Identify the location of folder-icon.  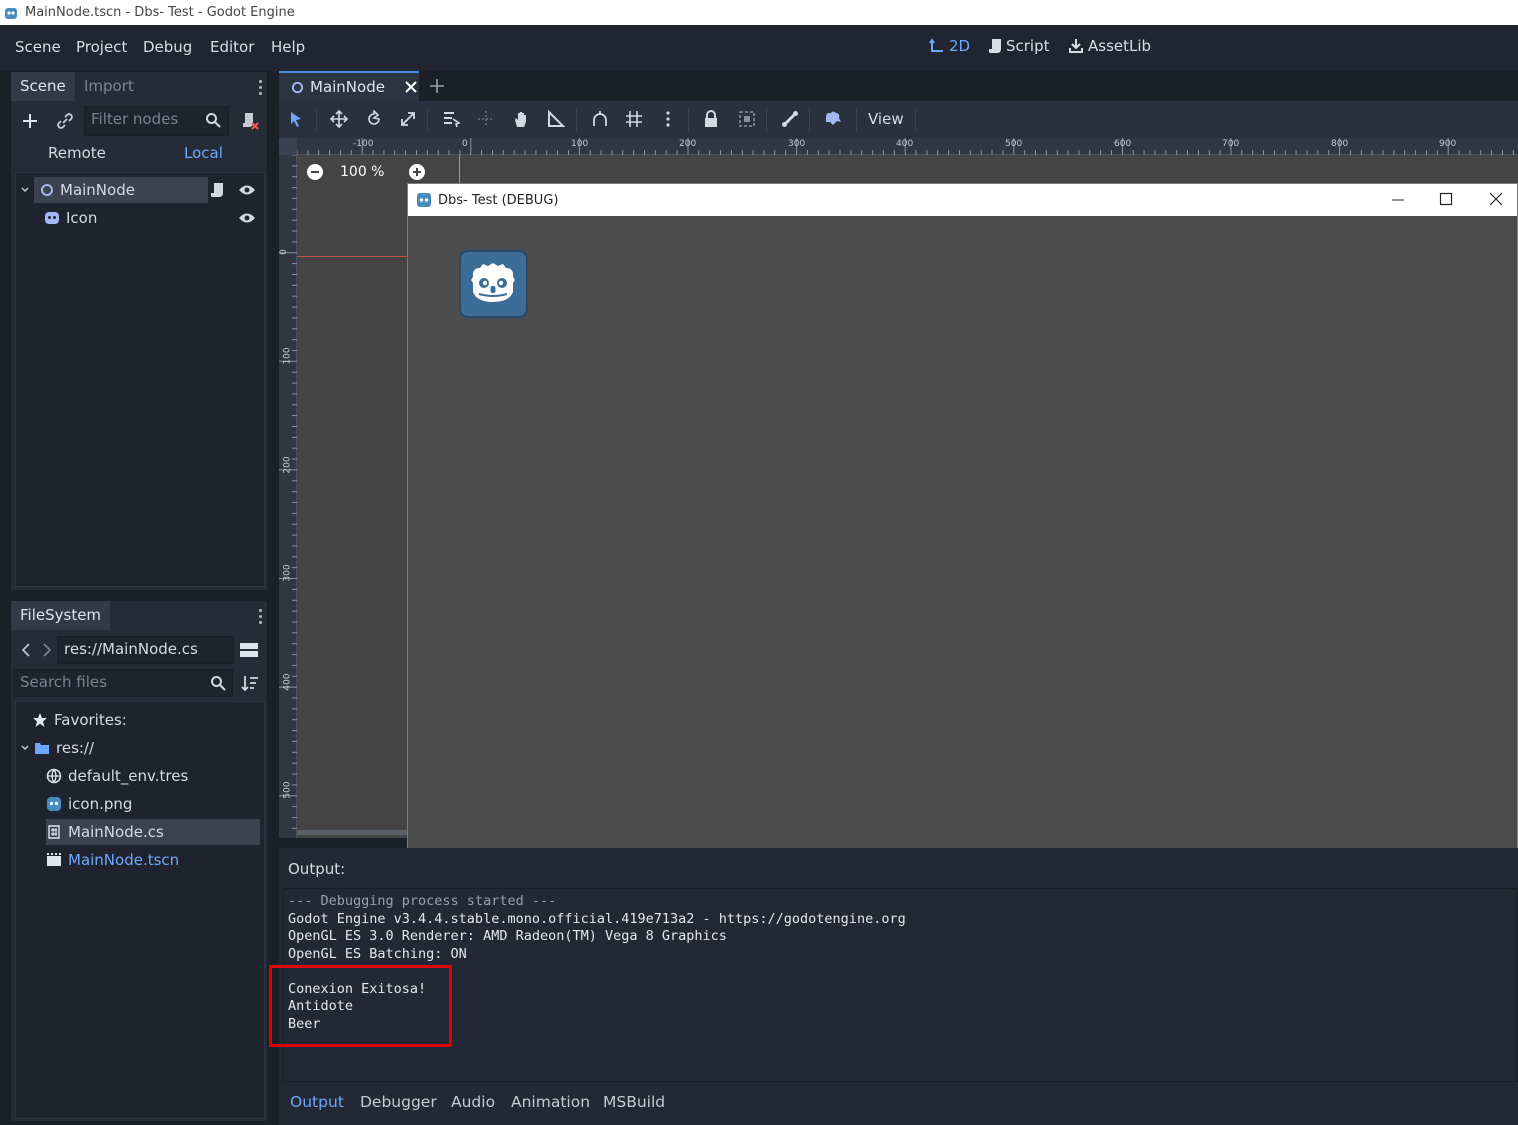
(42, 748).